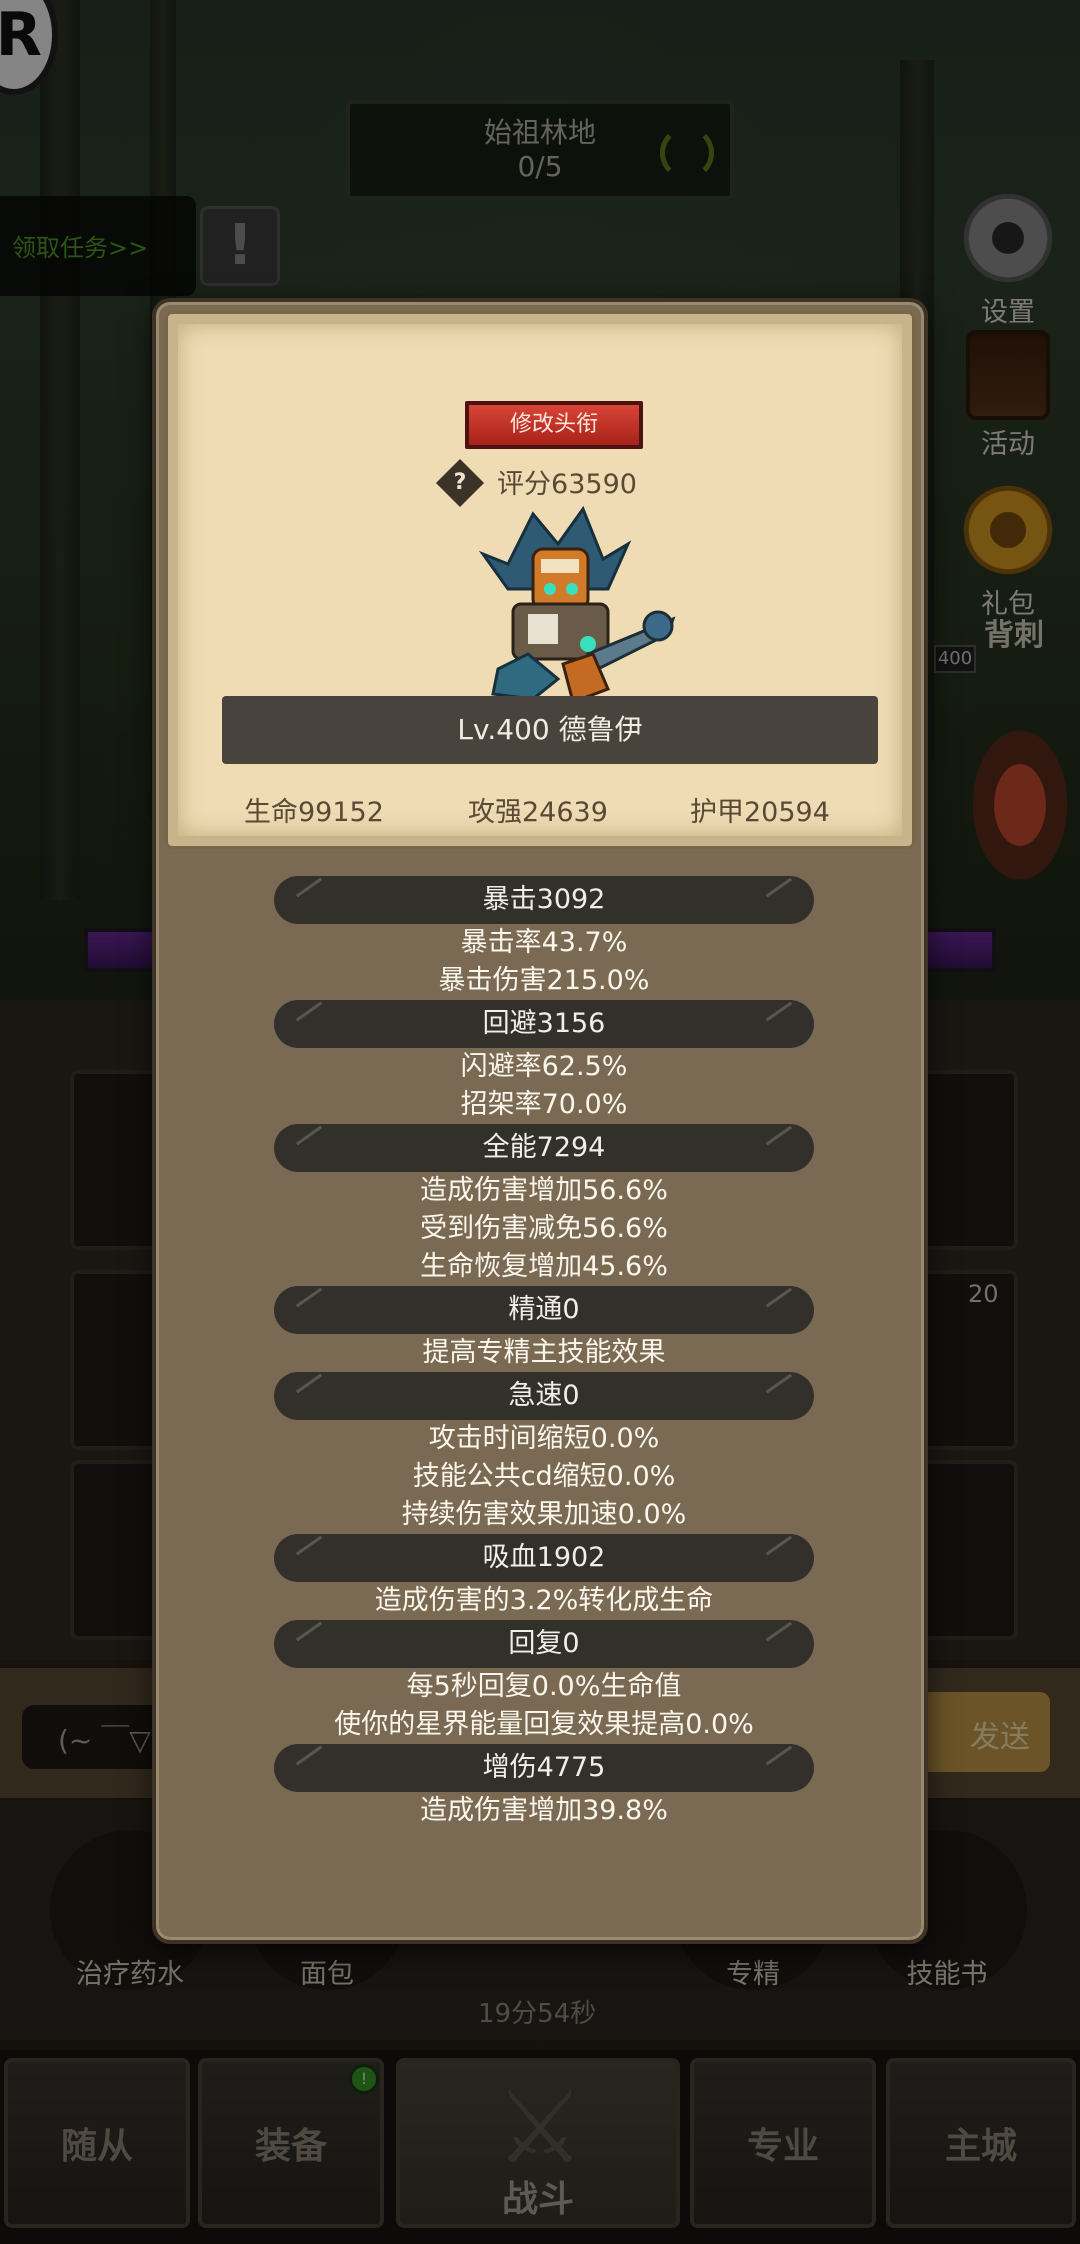 Image resolution: width=1080 pixels, height=2244 pixels. What do you see at coordinates (544, 900) in the screenshot?
I see `stat-section-header: 暴击3092` at bounding box center [544, 900].